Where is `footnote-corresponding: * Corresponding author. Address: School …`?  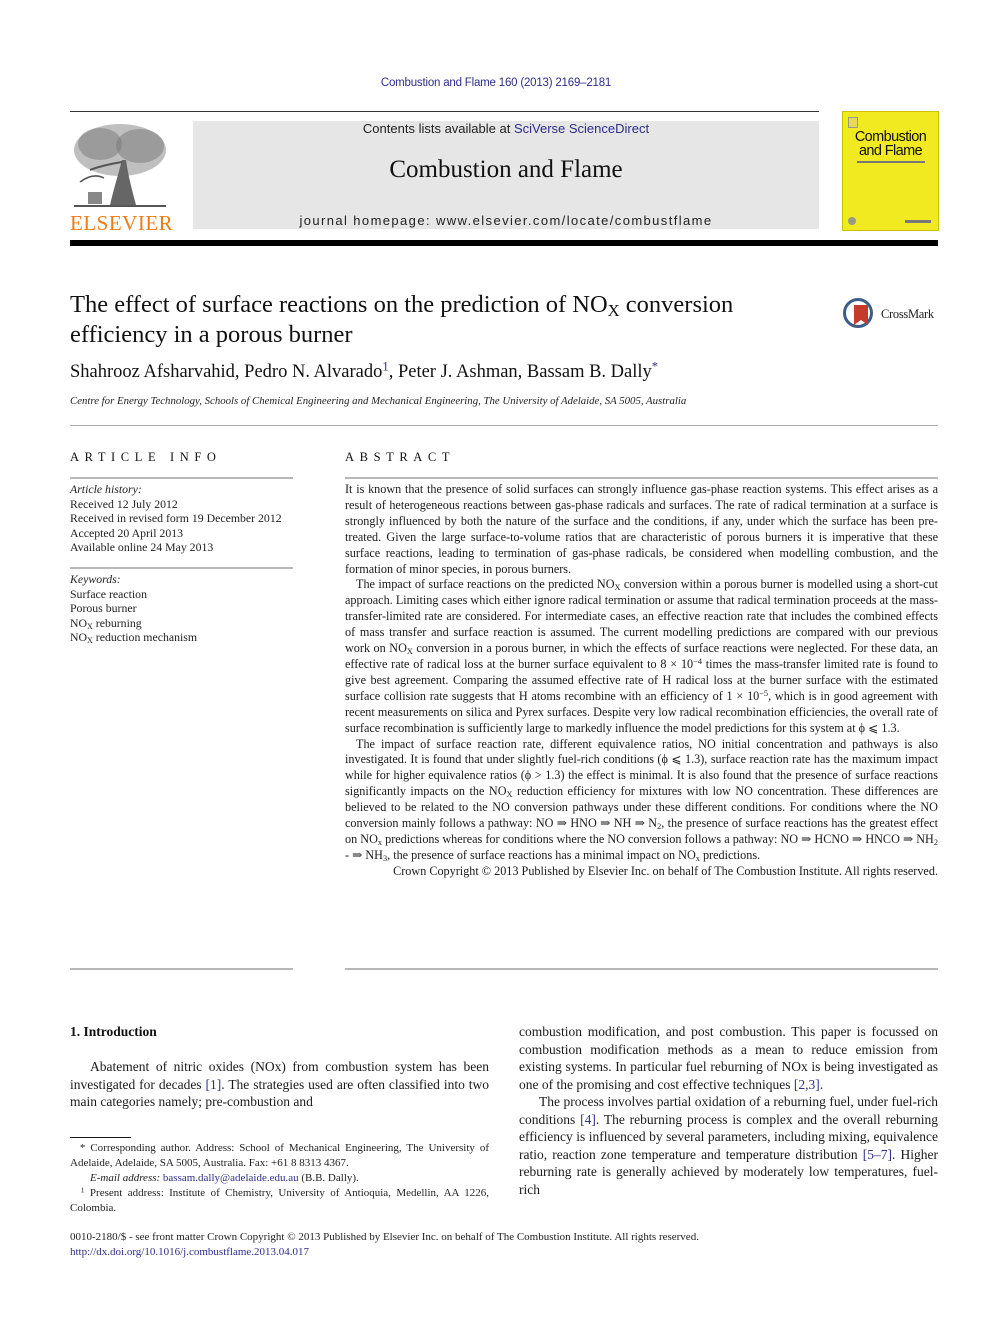 footnote-corresponding: * Corresponding author. Address: School … is located at coordinates (279, 1155).